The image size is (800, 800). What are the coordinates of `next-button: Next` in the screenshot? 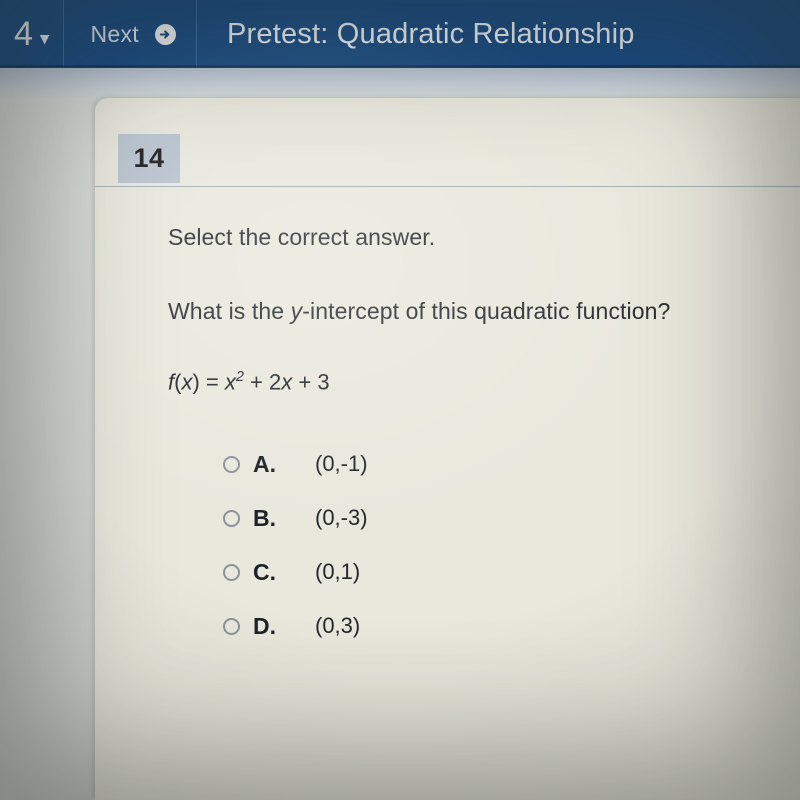 It's located at (130, 34).